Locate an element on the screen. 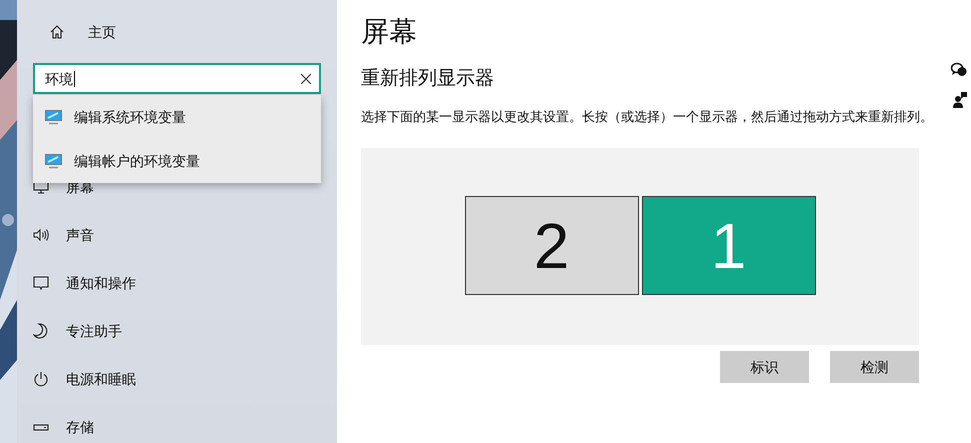  section-heading: 重新排列显示器 is located at coordinates (427, 79).